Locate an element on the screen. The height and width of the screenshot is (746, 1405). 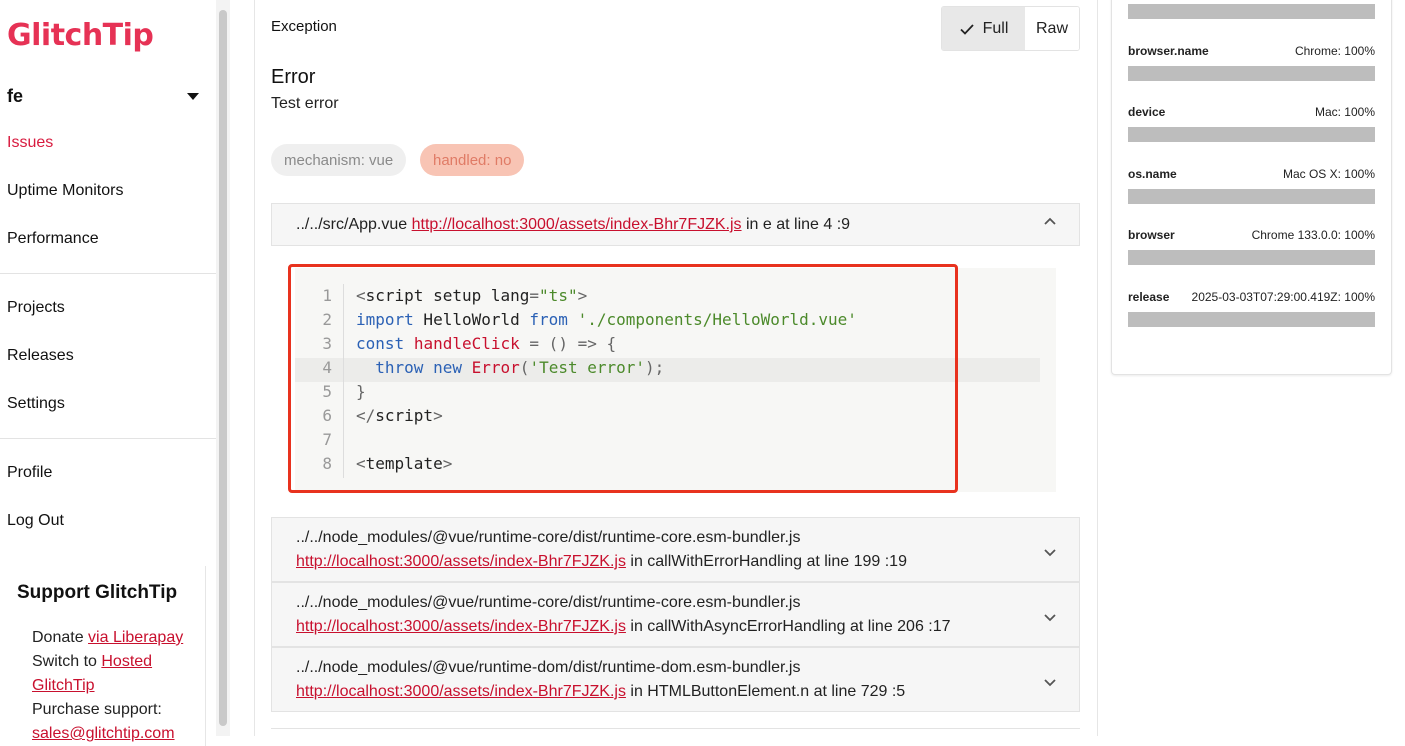
nav-releases: Releases is located at coordinates (40, 356).